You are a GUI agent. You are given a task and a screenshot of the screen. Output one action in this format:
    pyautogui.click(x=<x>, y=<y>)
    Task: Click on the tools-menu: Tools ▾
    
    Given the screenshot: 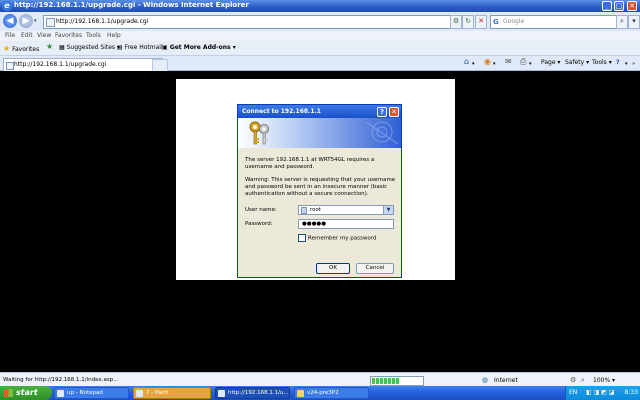 What is the action you would take?
    pyautogui.click(x=602, y=62)
    